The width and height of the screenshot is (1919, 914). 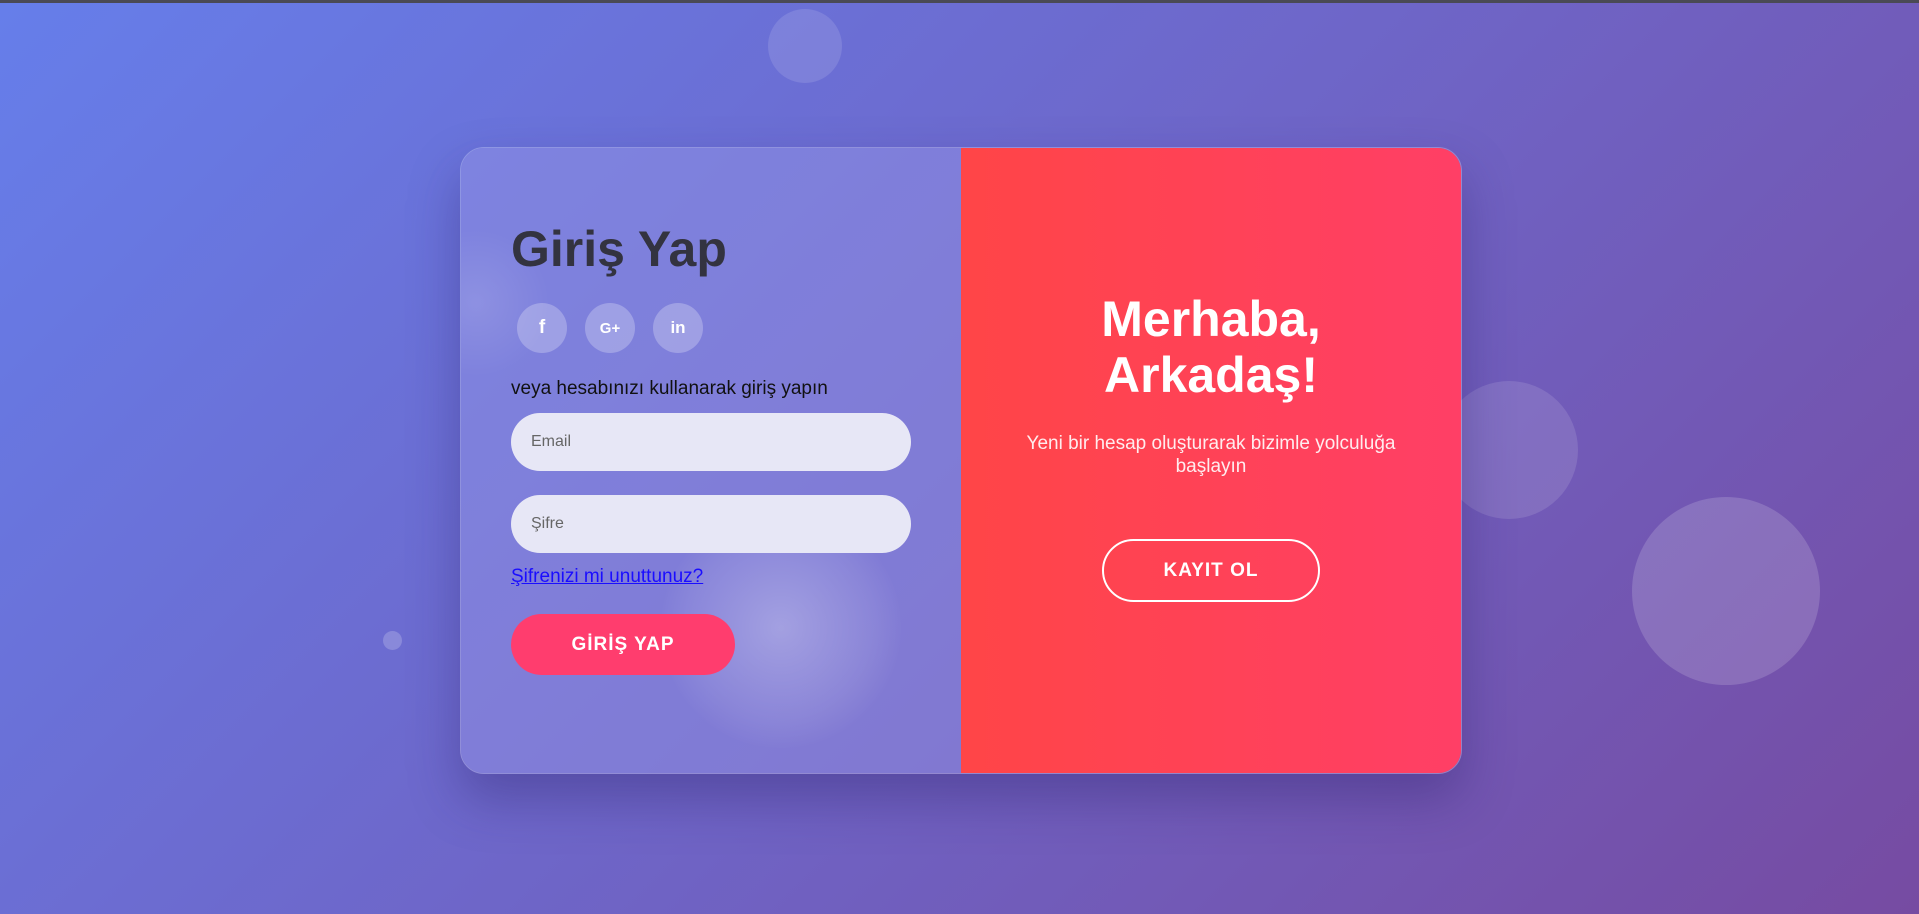 I want to click on facebook-icon: f, so click(x=542, y=327).